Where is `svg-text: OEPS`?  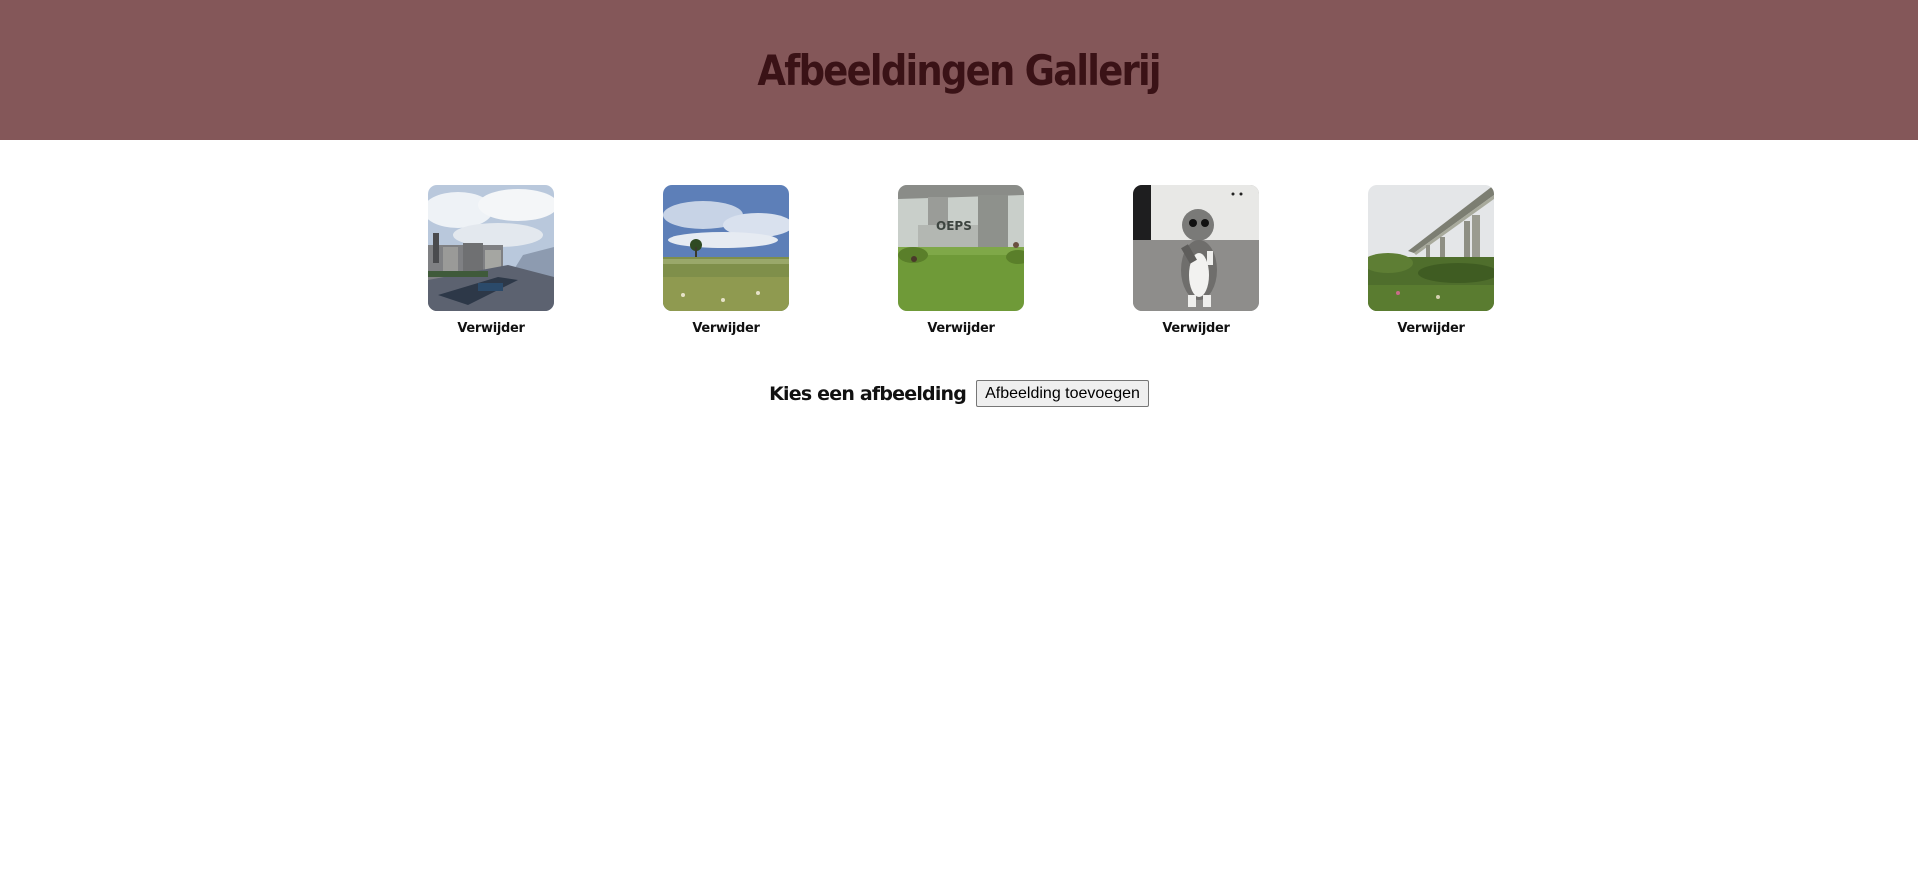 svg-text: OEPS is located at coordinates (954, 226).